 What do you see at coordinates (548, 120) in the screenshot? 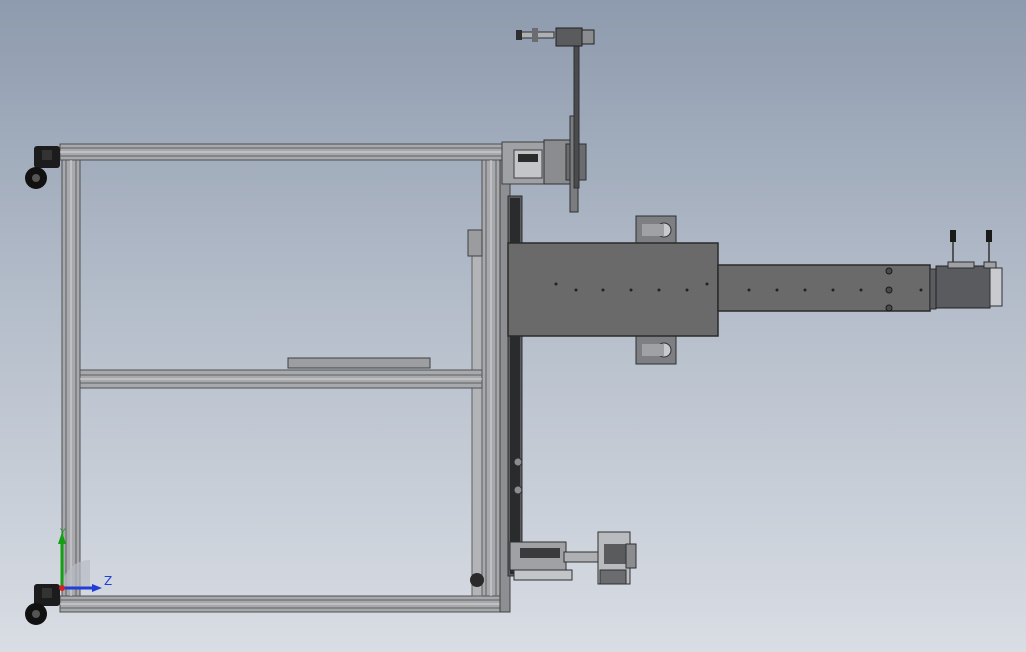
I see `top-actuator` at bounding box center [548, 120].